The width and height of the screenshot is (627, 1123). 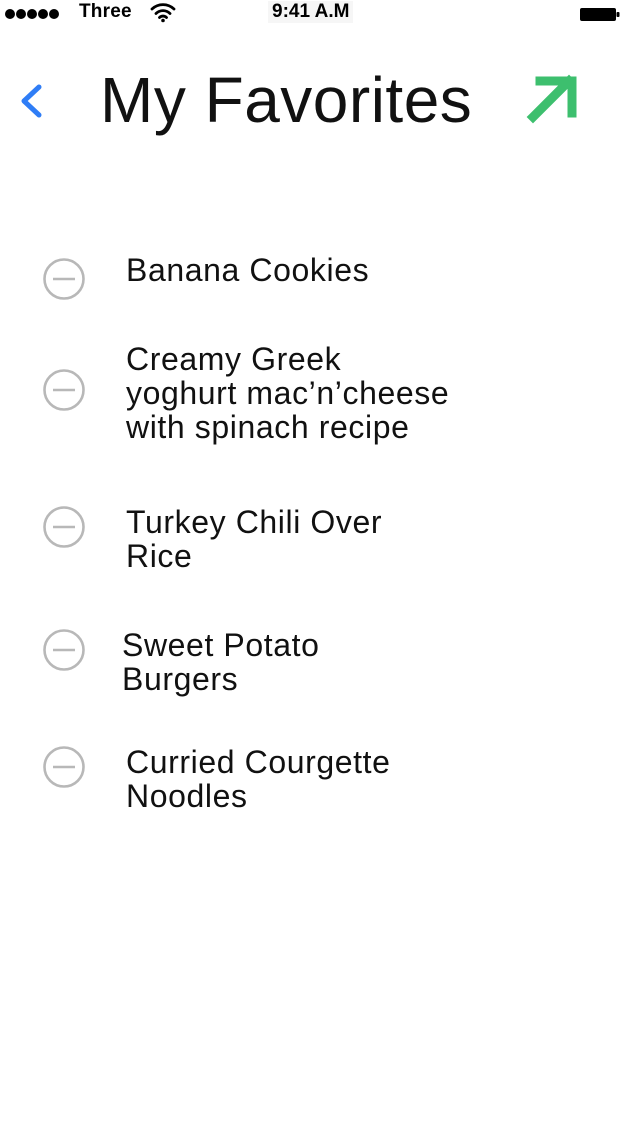 I want to click on arrow-up-right-icon, so click(x=551, y=99).